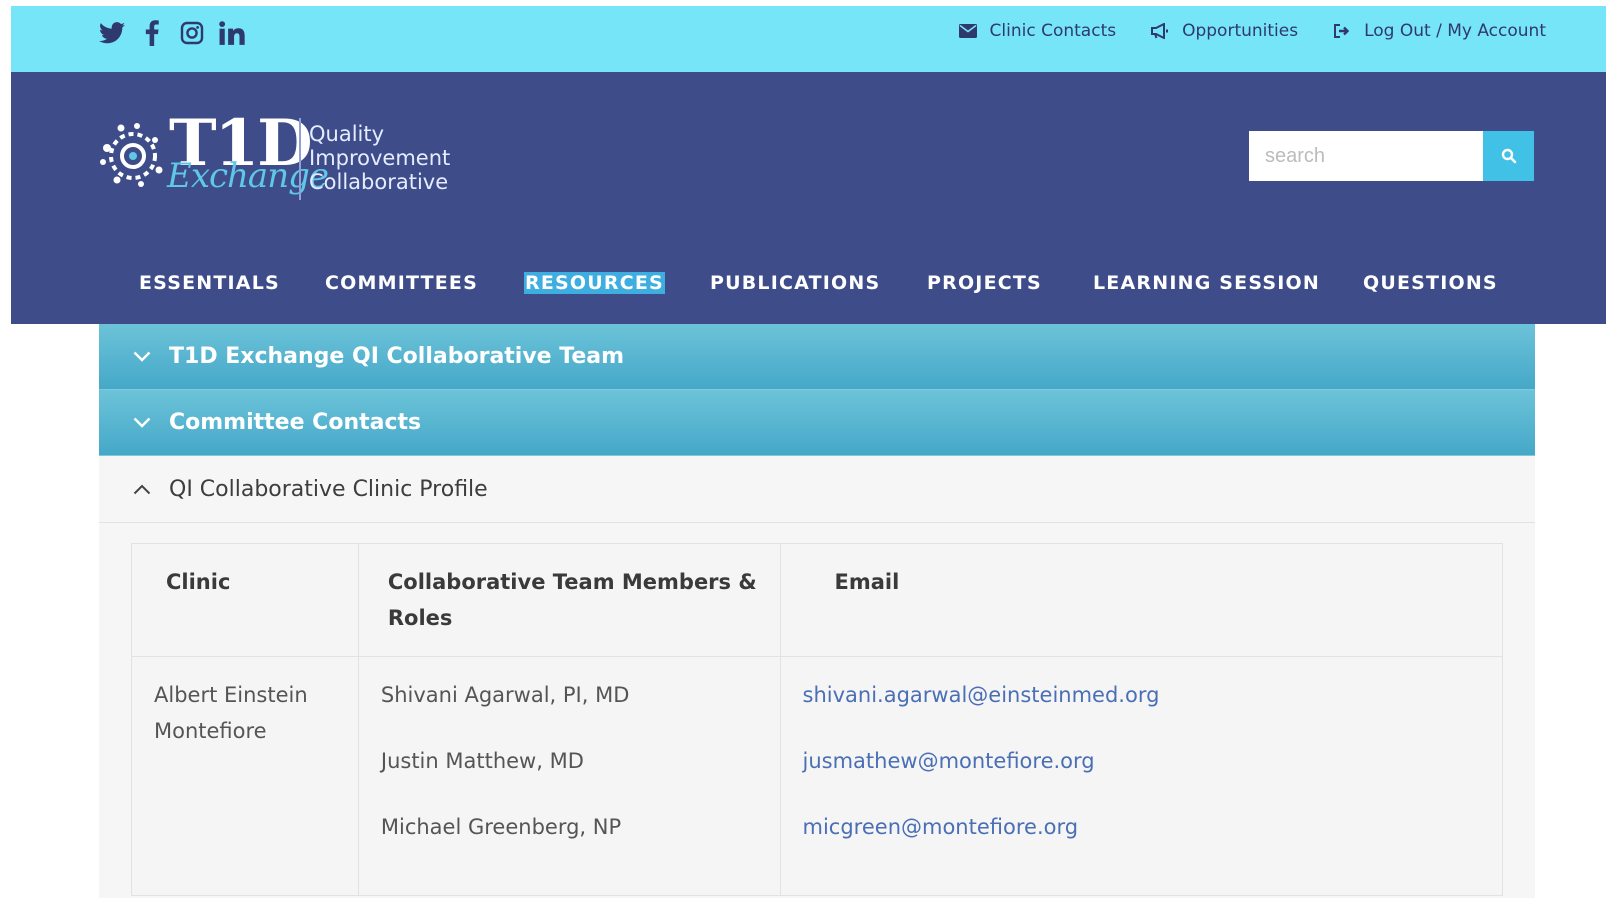  I want to click on social-links, so click(172, 33).